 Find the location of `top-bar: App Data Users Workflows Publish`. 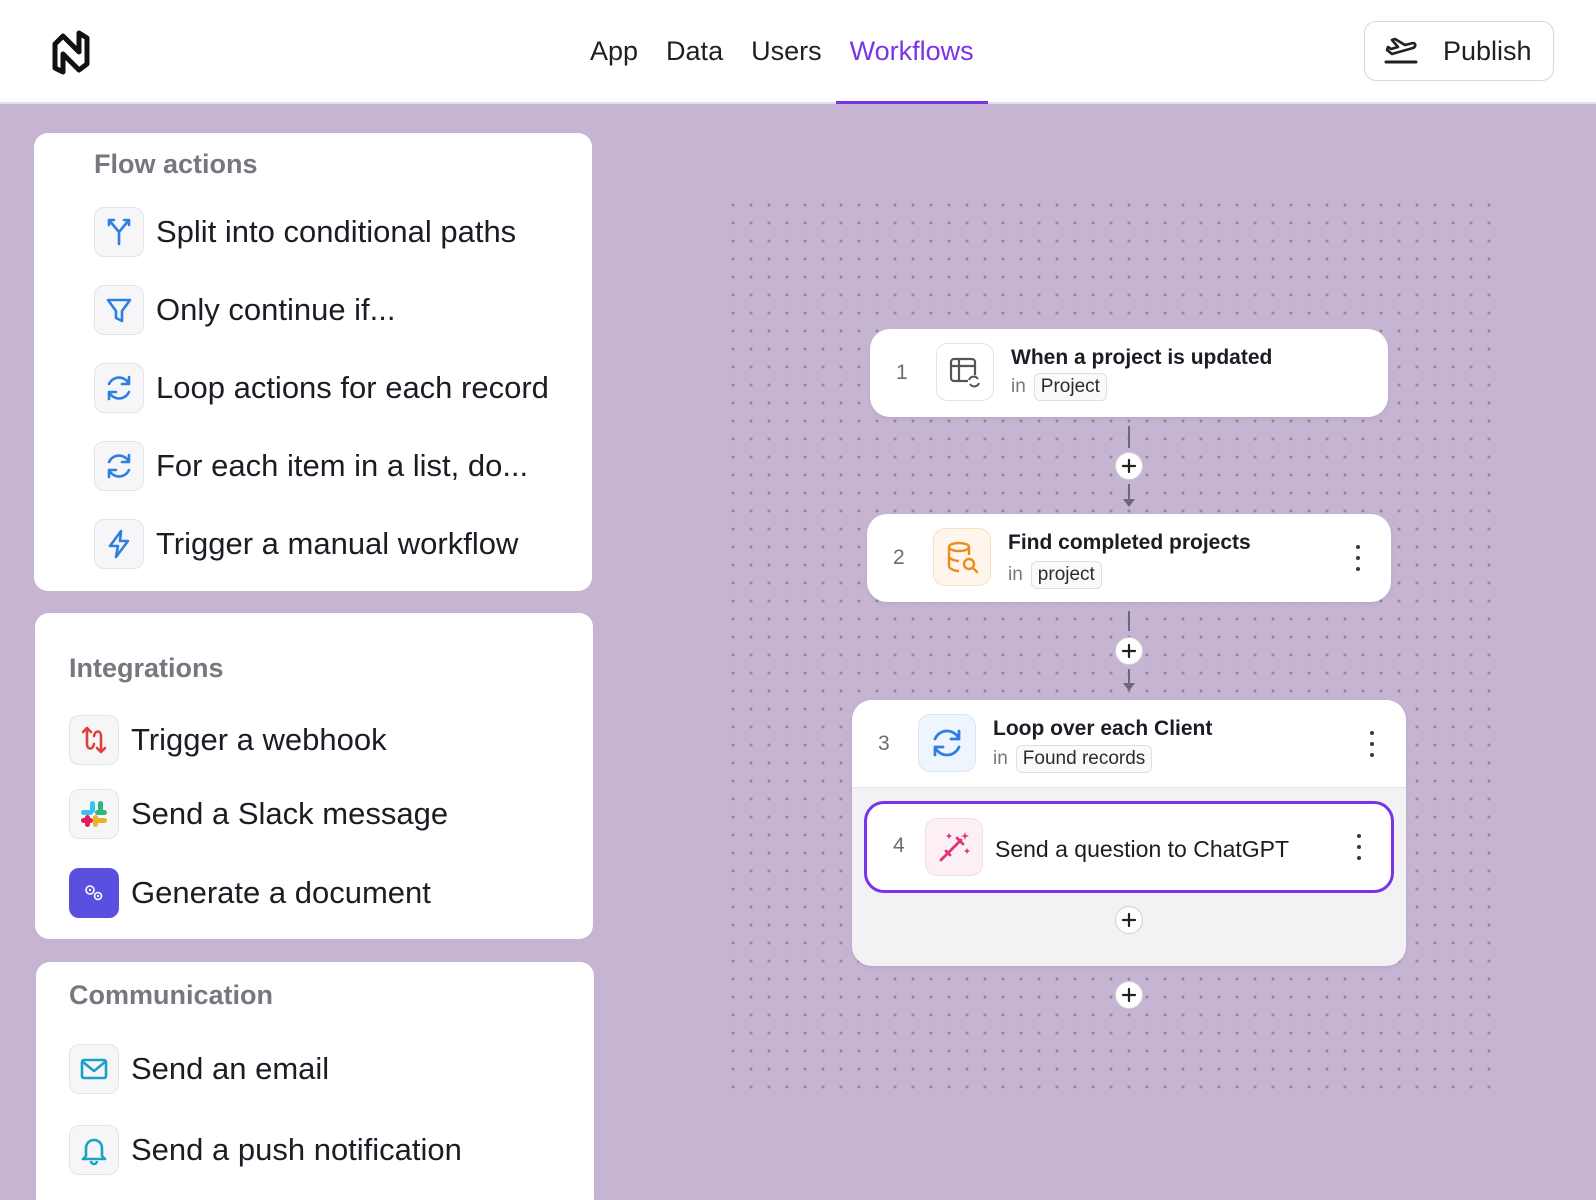

top-bar: App Data Users Workflows Publish is located at coordinates (798, 52).